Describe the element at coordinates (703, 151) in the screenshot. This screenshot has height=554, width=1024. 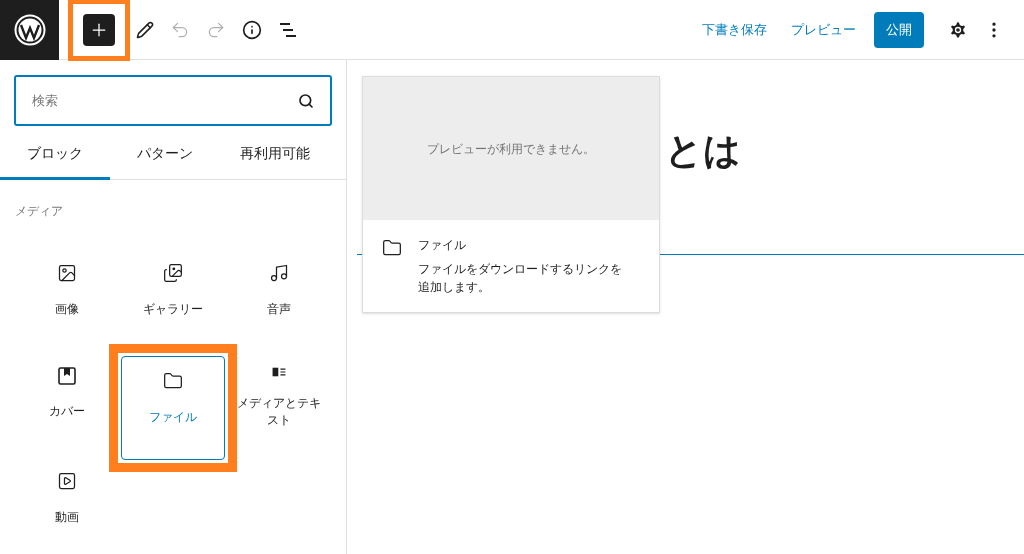
I see `post-title: とは` at that location.